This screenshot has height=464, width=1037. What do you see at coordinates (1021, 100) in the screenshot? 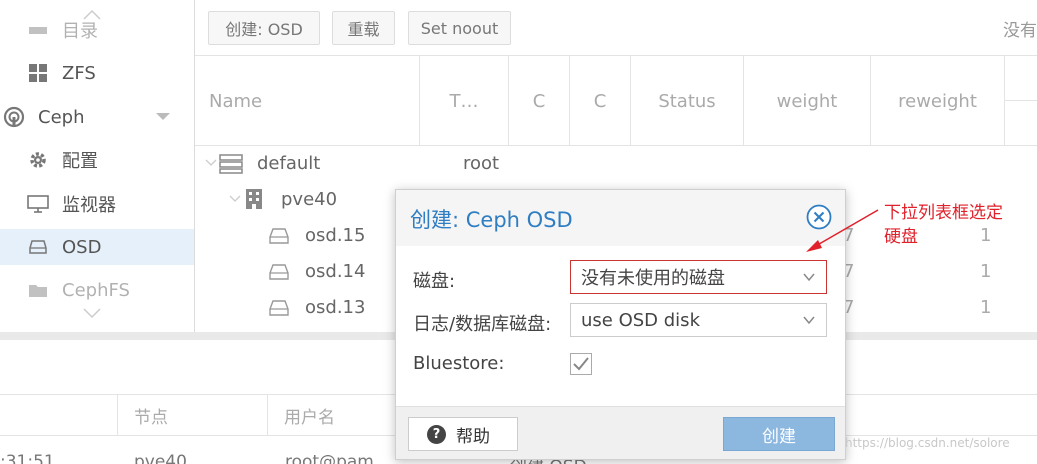
I see `column-header-divider` at bounding box center [1021, 100].